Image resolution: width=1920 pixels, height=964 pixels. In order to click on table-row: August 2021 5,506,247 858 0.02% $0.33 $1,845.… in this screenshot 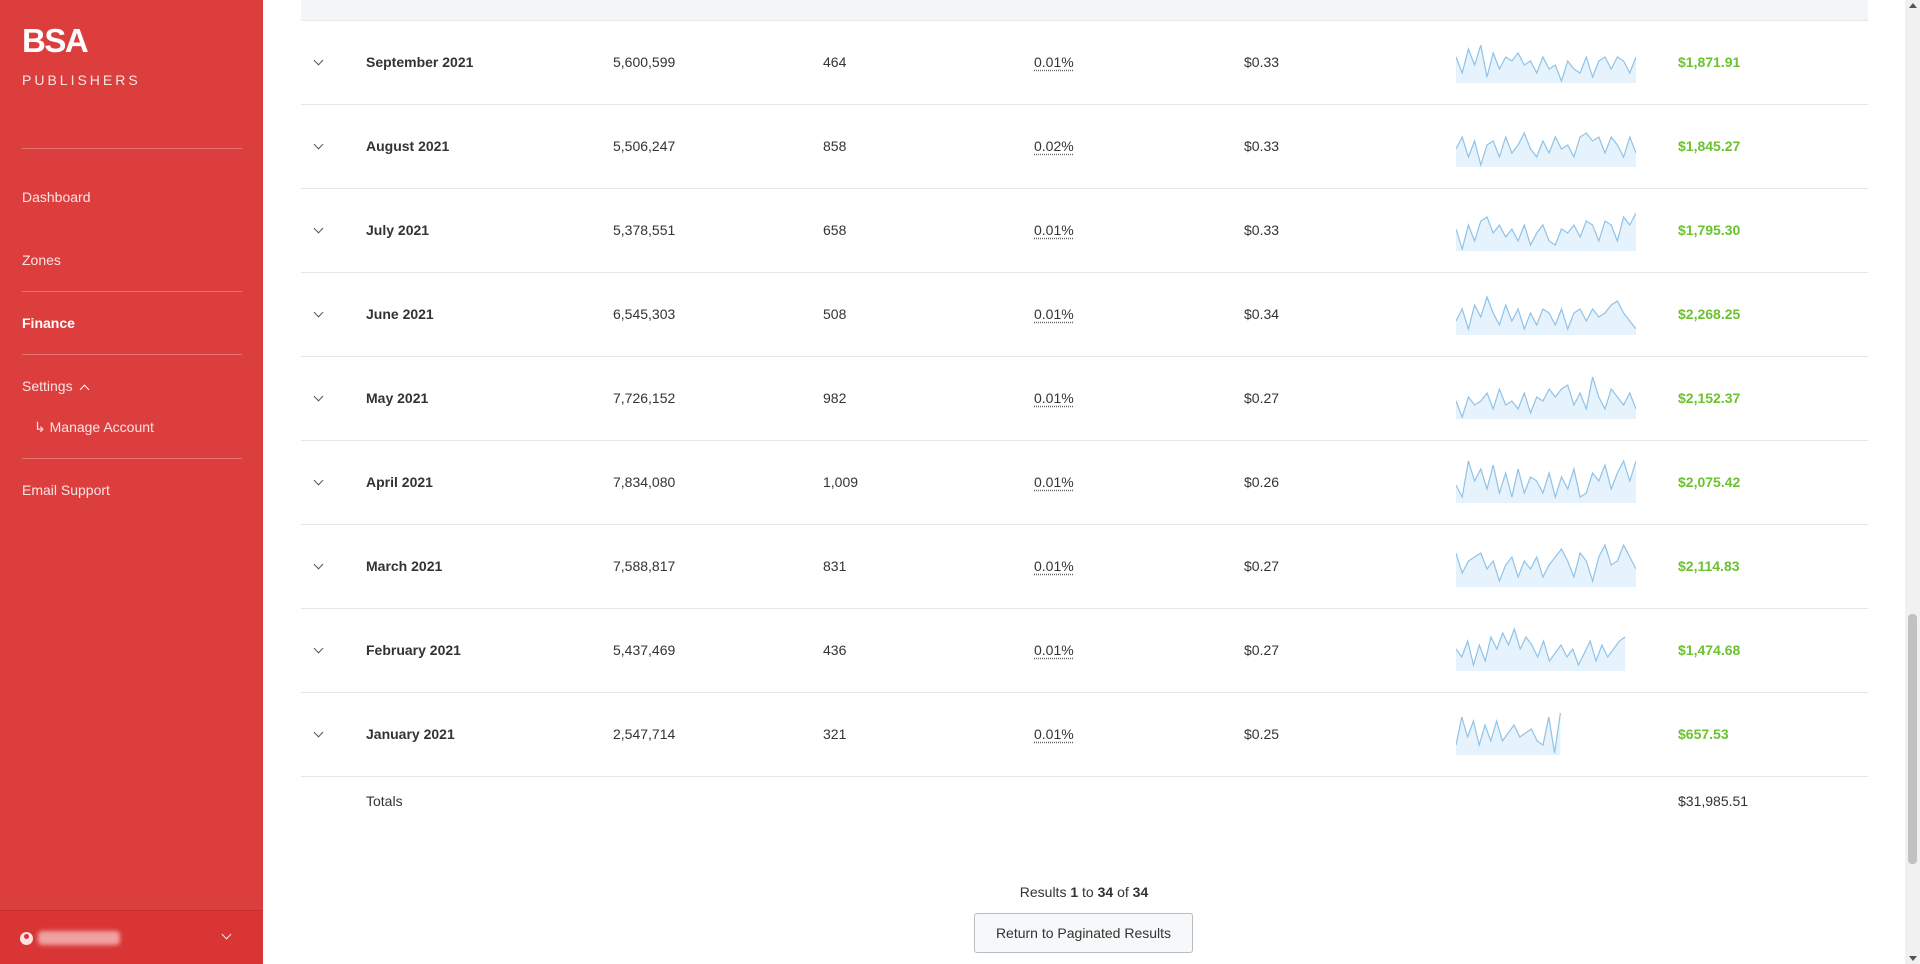, I will do `click(1084, 147)`.